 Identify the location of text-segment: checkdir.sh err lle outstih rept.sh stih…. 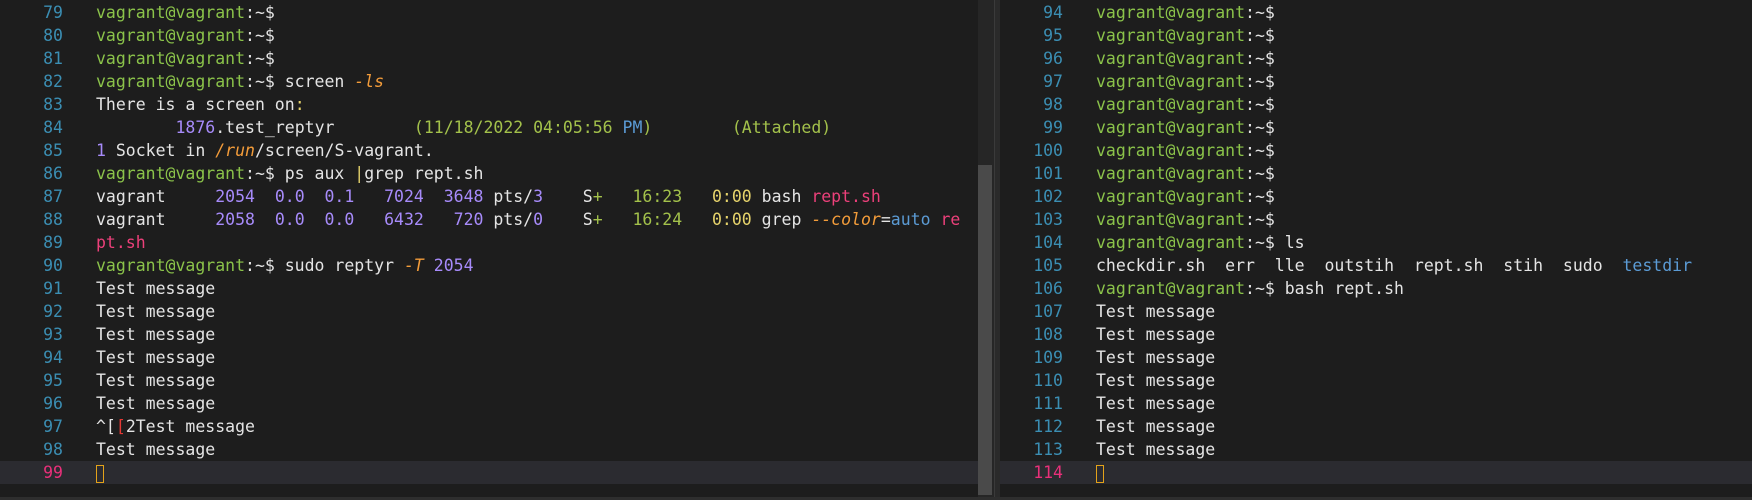
(1359, 265).